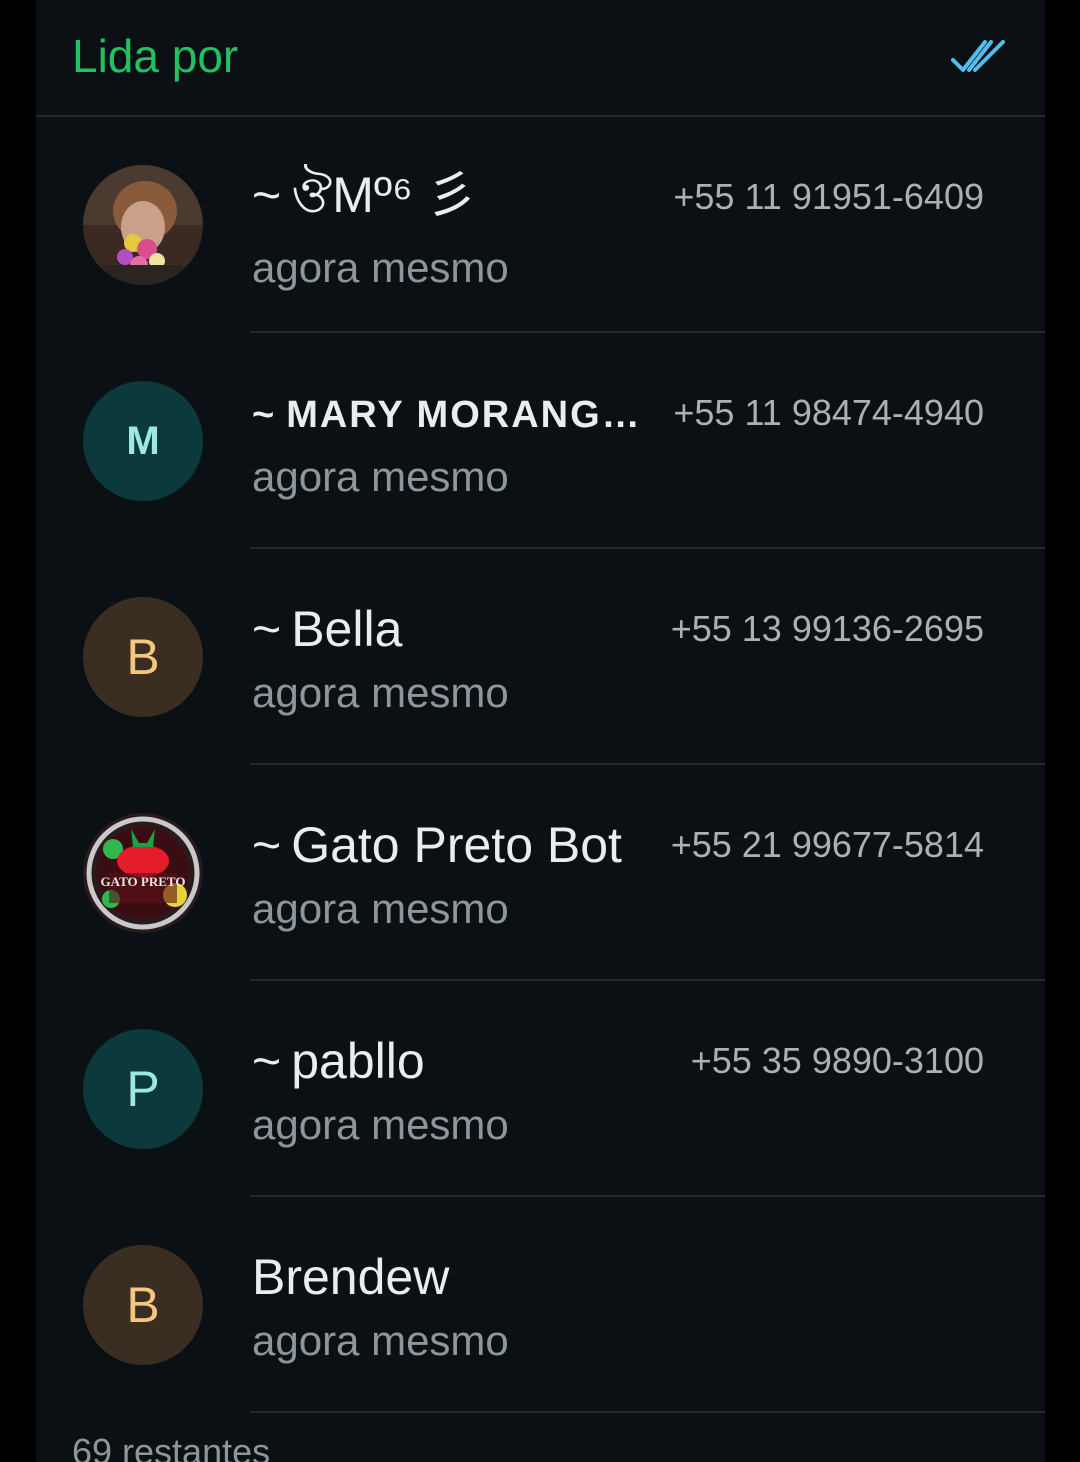 The height and width of the screenshot is (1462, 1080). What do you see at coordinates (540, 58) in the screenshot?
I see `read-by-header: Lida por` at bounding box center [540, 58].